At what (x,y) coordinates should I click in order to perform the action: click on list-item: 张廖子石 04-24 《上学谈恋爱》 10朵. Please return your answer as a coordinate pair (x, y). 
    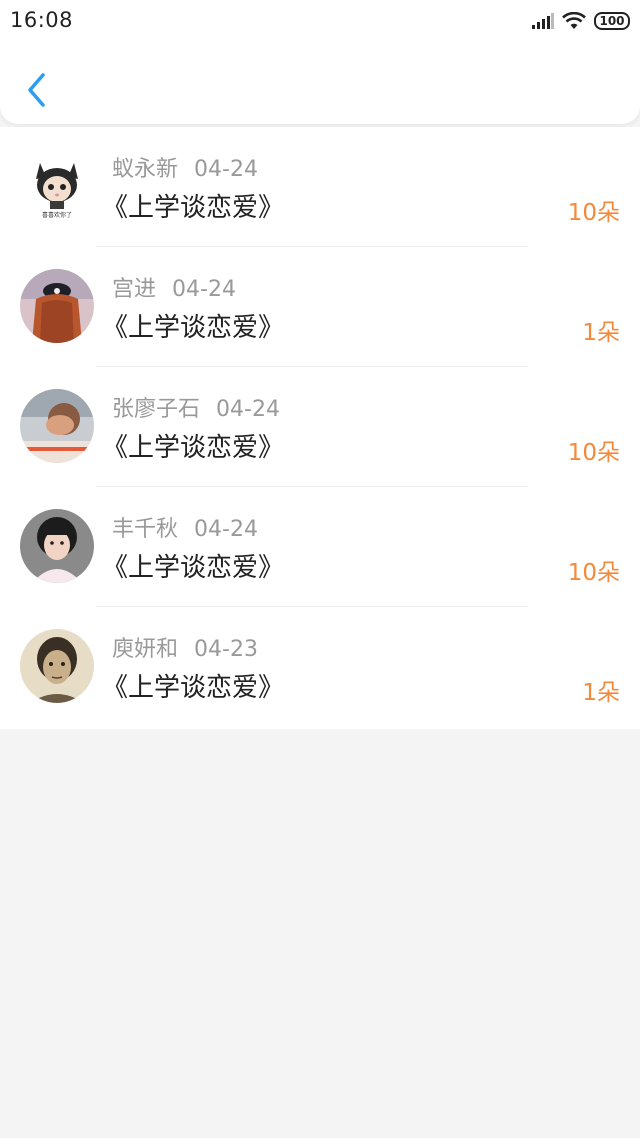
    Looking at the image, I should click on (320, 427).